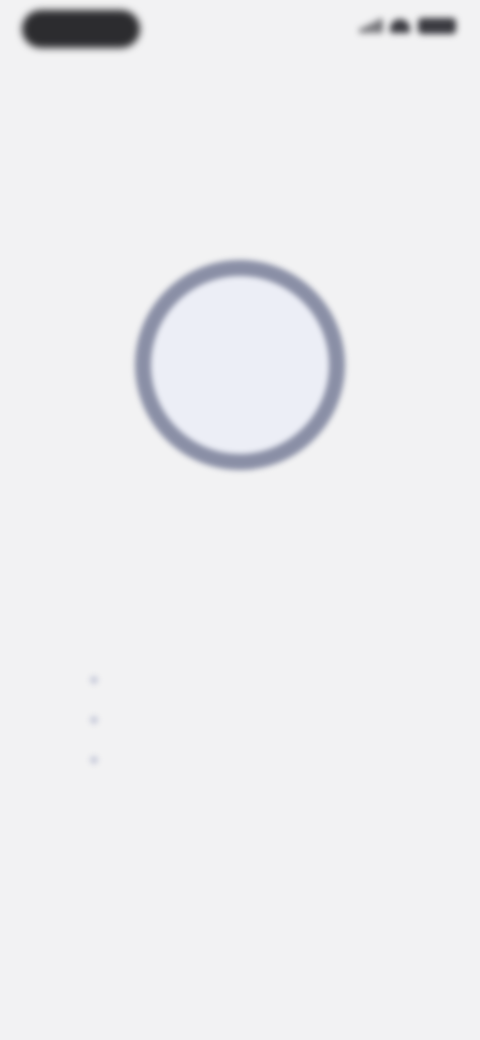 The height and width of the screenshot is (1040, 480). I want to click on progress-label, so click(240, 365).